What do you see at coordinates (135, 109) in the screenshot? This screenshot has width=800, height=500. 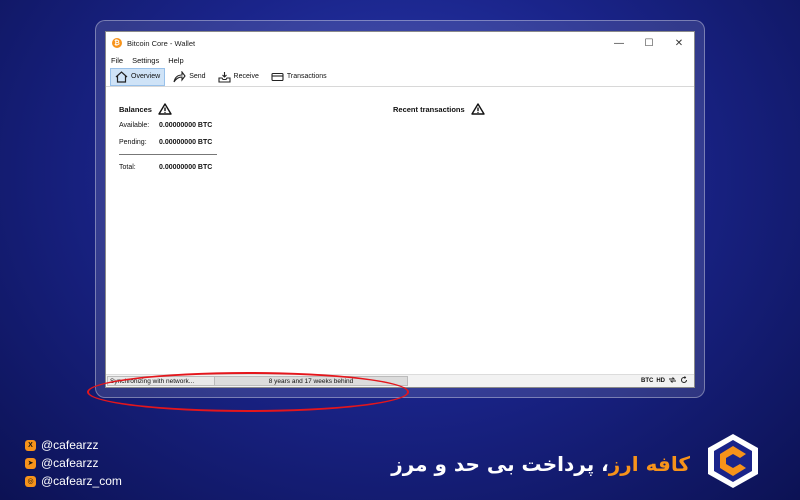 I see `balances-title: Balances` at bounding box center [135, 109].